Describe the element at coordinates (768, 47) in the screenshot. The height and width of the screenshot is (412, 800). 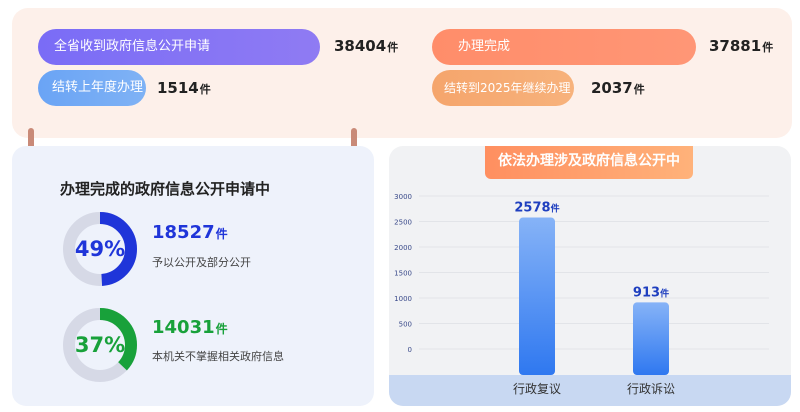
I see `completed-unit: 件` at that location.